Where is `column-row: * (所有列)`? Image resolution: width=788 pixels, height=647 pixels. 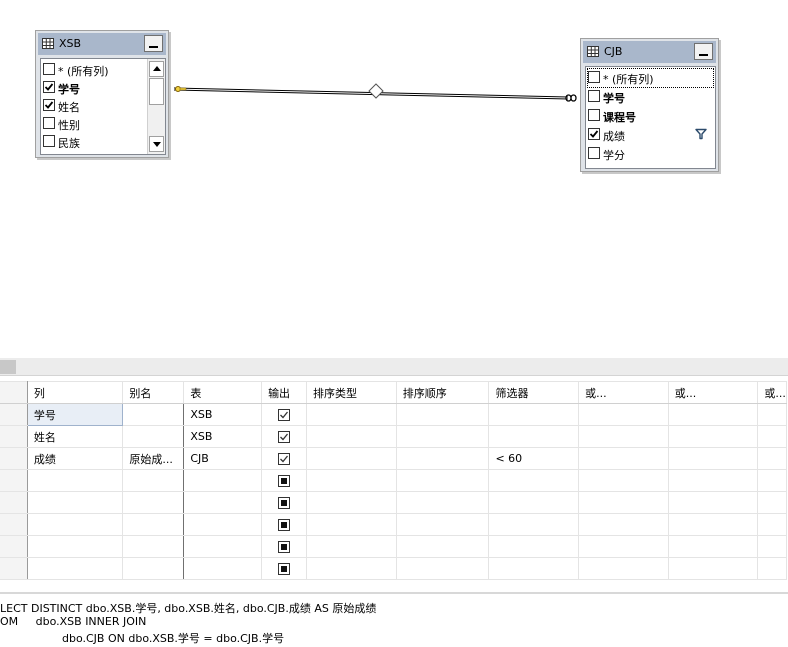
column-row: * (所有列) is located at coordinates (650, 78).